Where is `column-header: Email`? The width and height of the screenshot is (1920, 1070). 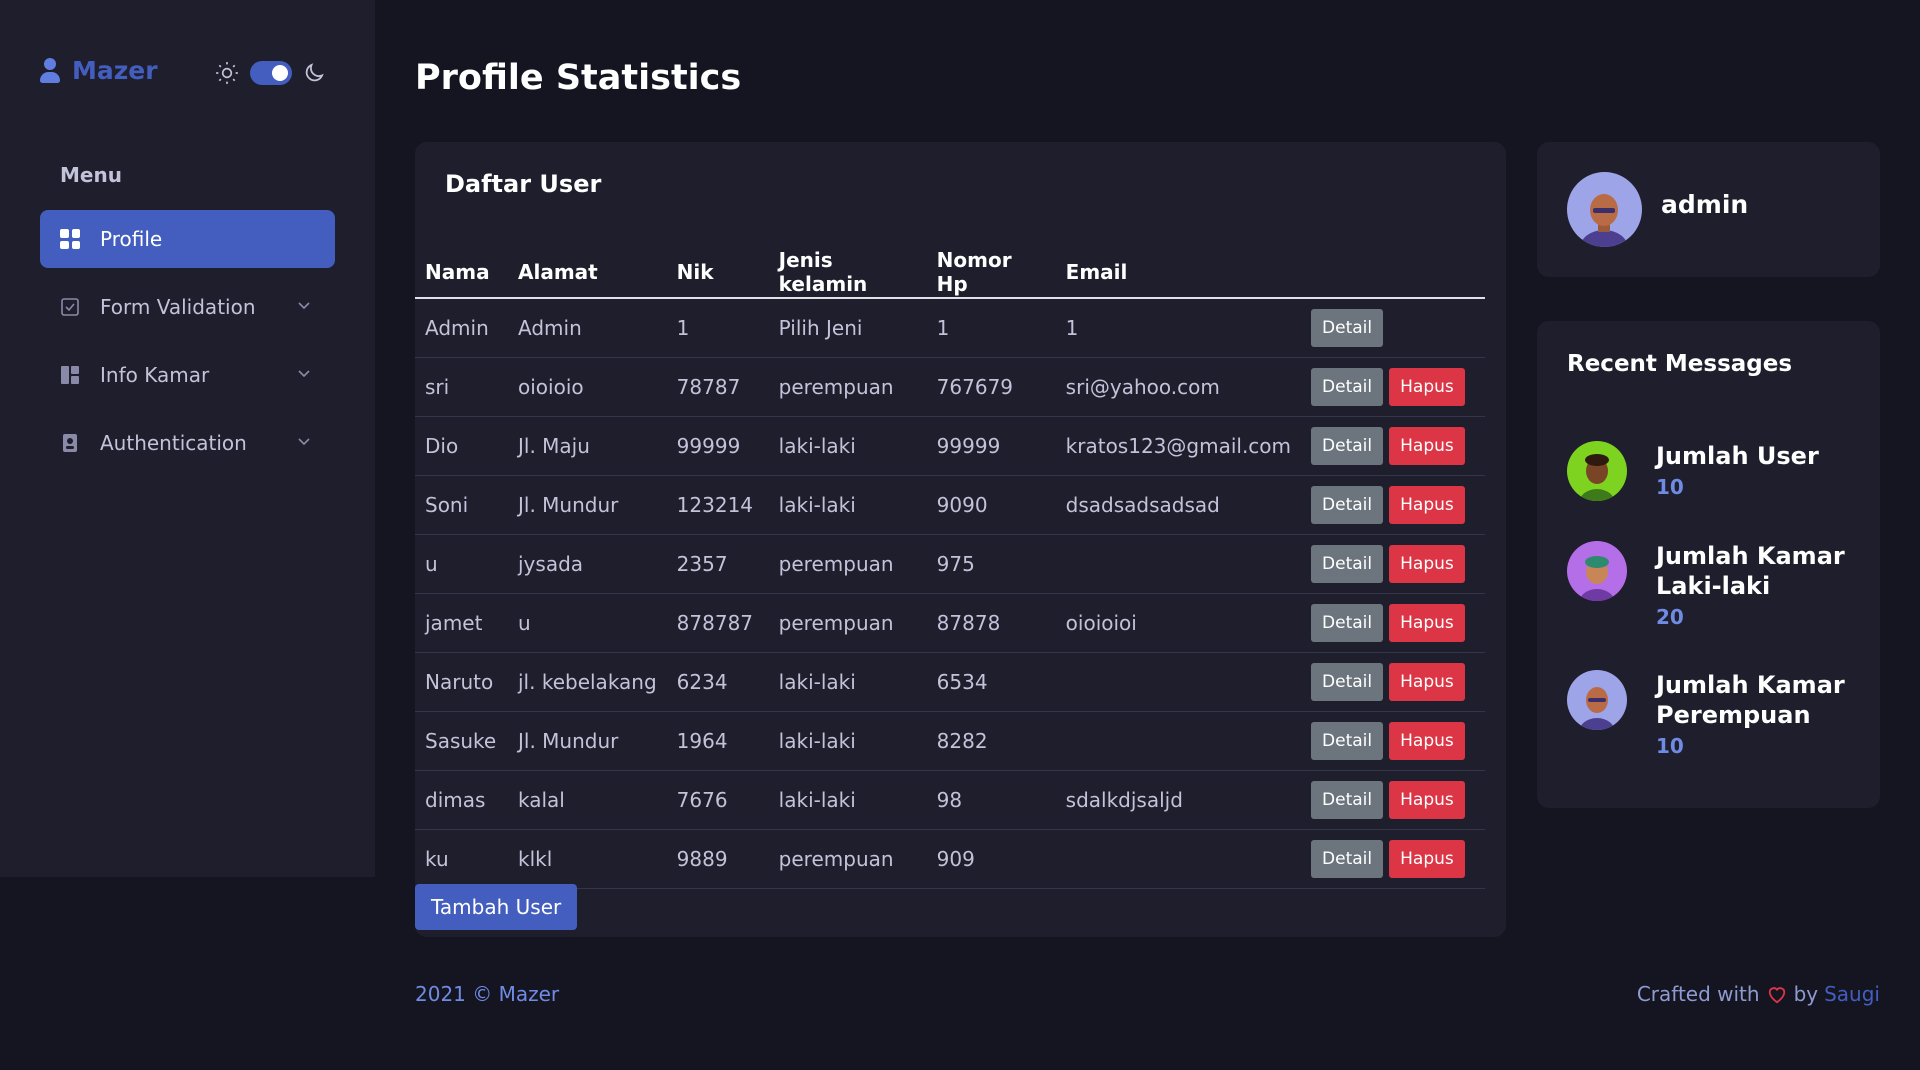
column-header: Email is located at coordinates (1178, 272).